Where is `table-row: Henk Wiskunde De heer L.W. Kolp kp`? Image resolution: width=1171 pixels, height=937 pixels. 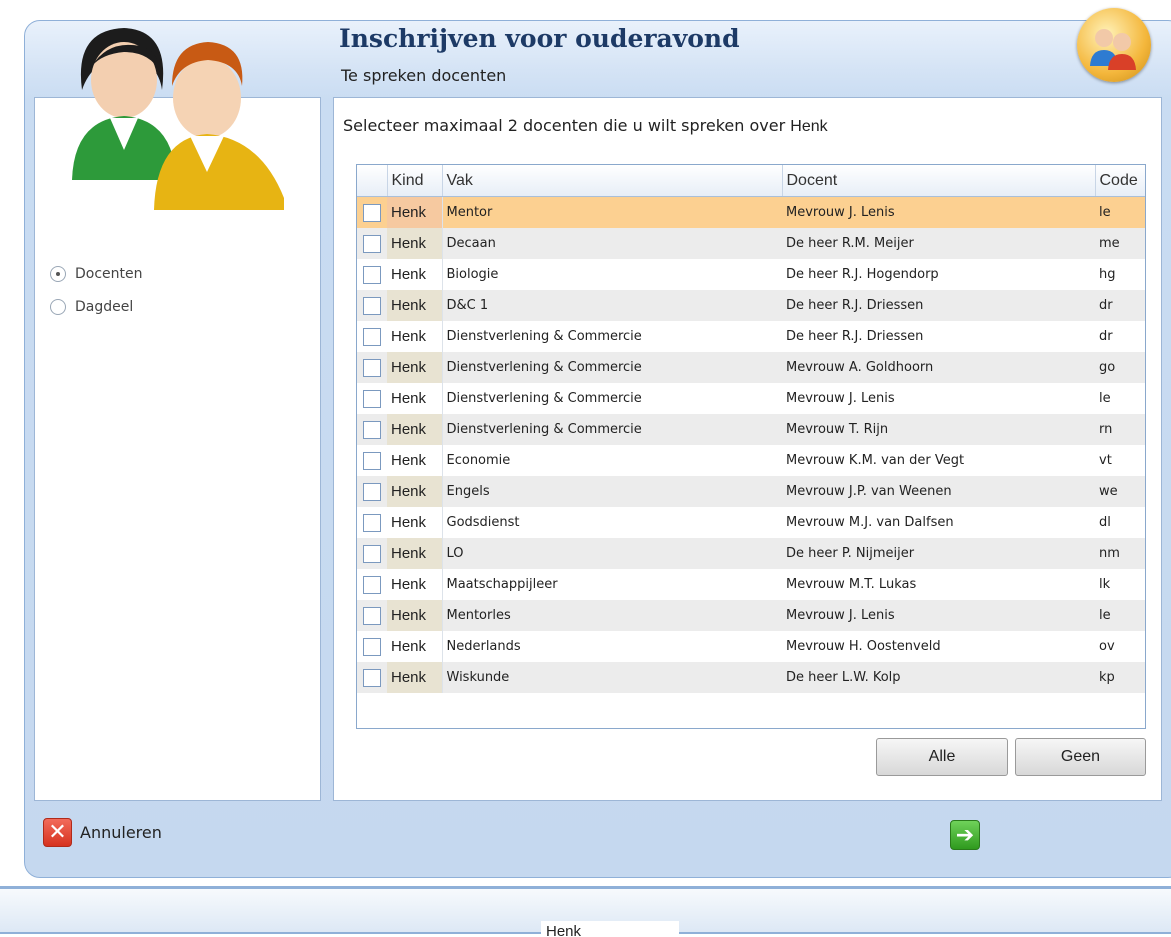 table-row: Henk Wiskunde De heer L.W. Kolp kp is located at coordinates (751, 677).